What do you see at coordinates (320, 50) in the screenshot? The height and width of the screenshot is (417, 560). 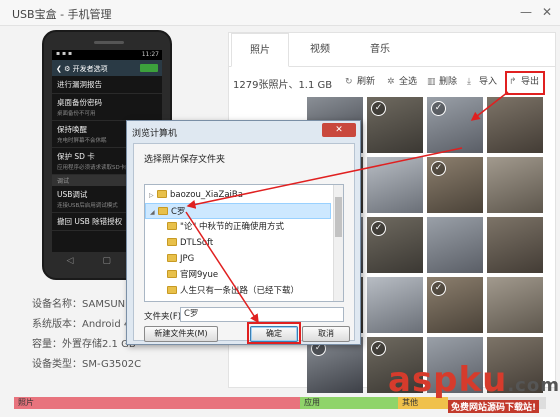 I see `tab-videos: 视频` at bounding box center [320, 50].